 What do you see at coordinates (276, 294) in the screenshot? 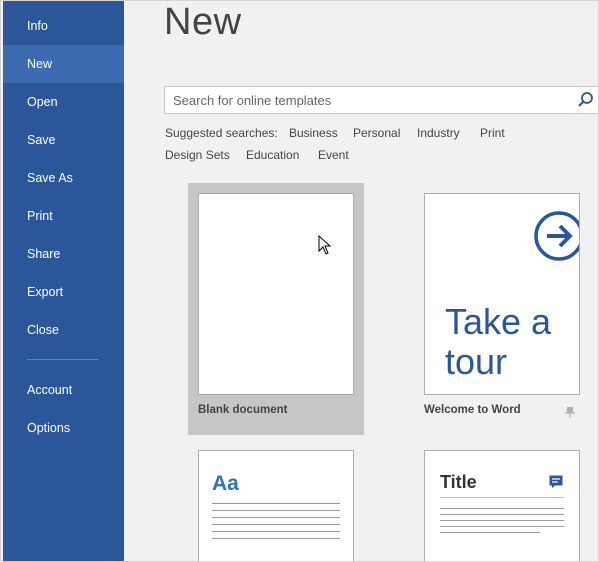
I see `blank-document-thumbnail` at bounding box center [276, 294].